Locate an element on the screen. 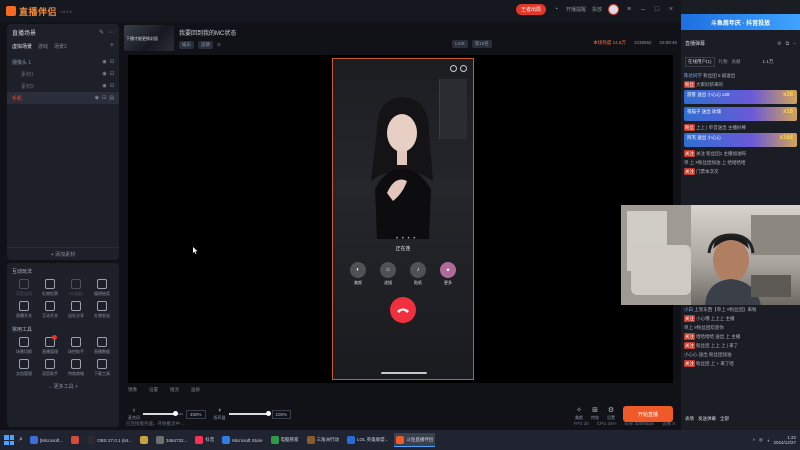 The width and height of the screenshot is (800, 450). network-icon: ◎ is located at coordinates (761, 440).